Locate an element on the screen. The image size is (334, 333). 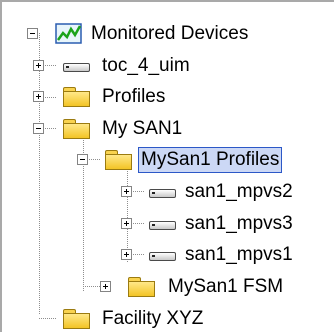
tree-item-my-san1: My SAN1 is located at coordinates (167, 130).